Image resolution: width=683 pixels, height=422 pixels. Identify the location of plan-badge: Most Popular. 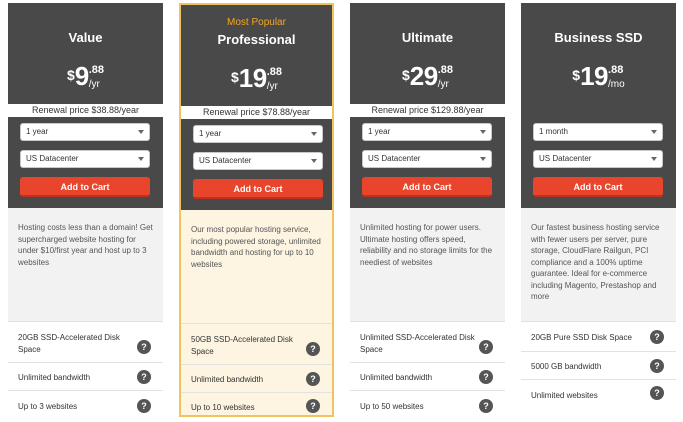
(256, 22).